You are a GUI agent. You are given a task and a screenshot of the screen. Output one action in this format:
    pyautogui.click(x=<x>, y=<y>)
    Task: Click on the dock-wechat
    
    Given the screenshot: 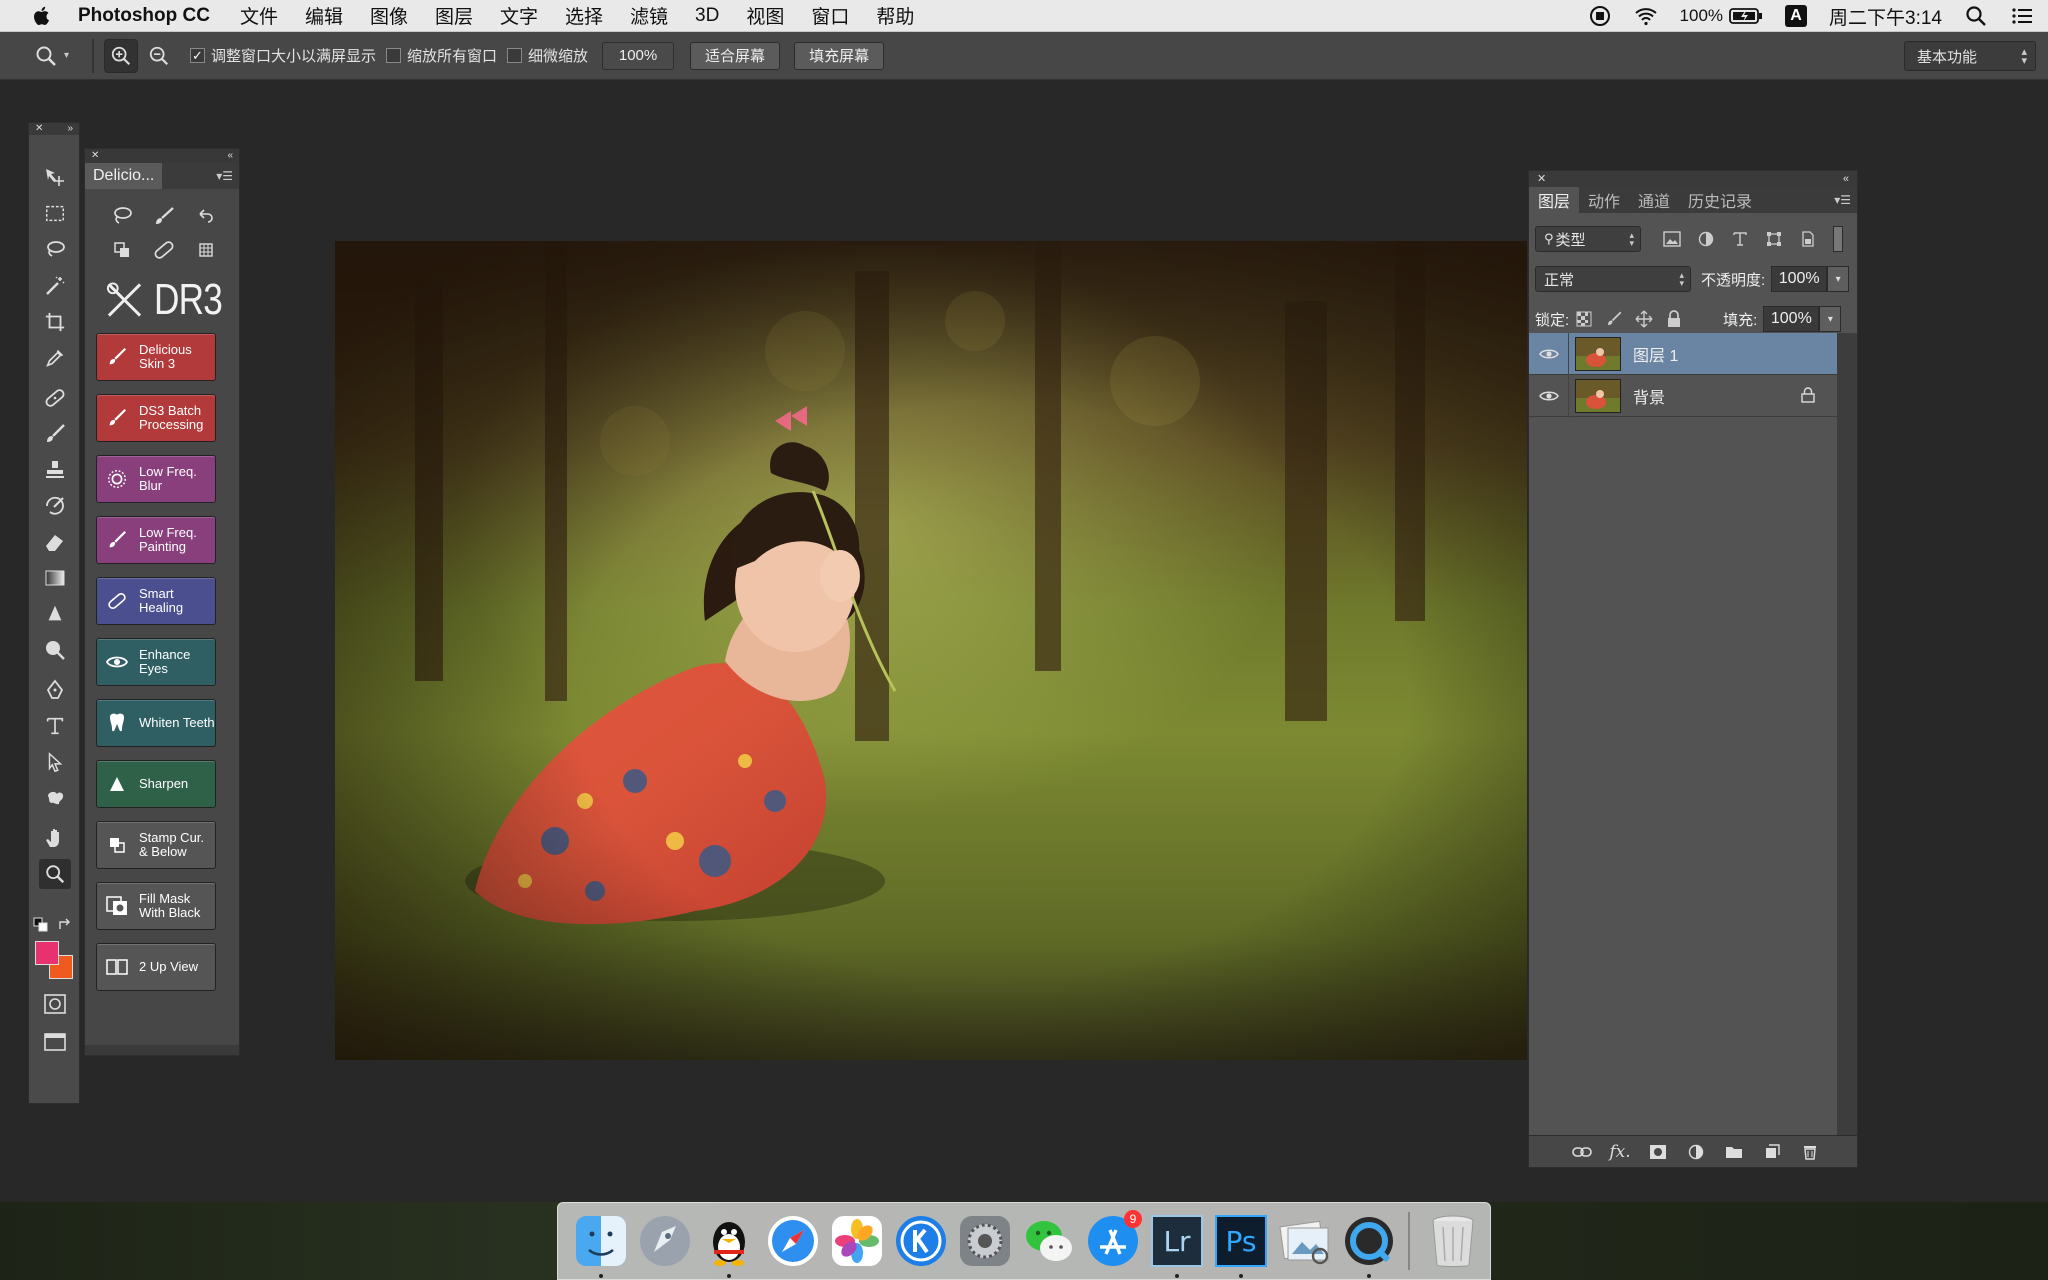 What is the action you would take?
    pyautogui.click(x=1049, y=1241)
    